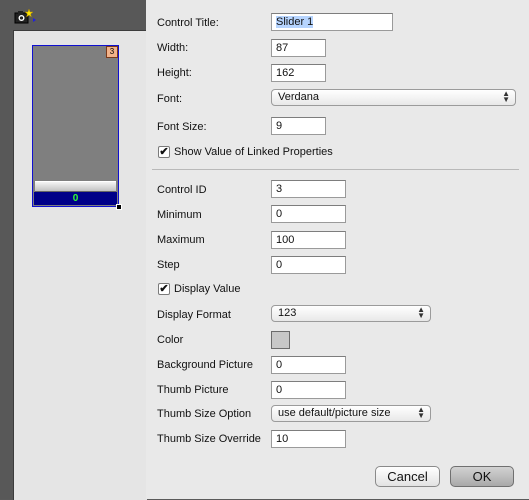  What do you see at coordinates (280, 340) in the screenshot?
I see `color-swatch` at bounding box center [280, 340].